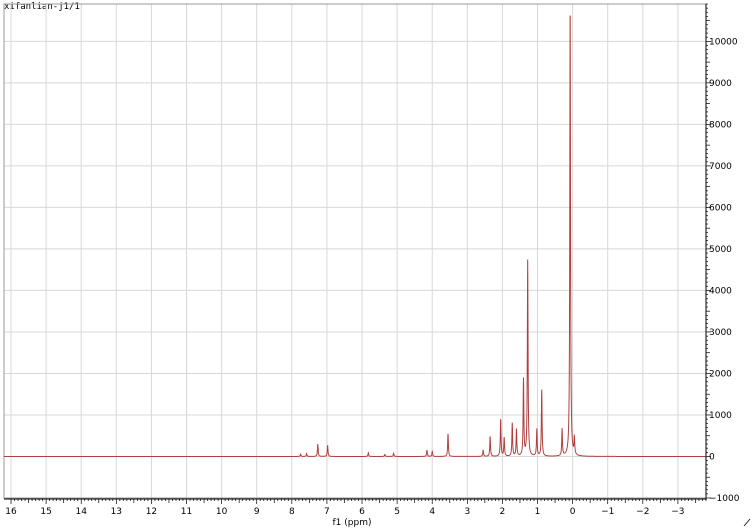 This screenshot has height=530, width=753. Describe the element at coordinates (45, 512) in the screenshot. I see `x-tick-label: 15` at that location.